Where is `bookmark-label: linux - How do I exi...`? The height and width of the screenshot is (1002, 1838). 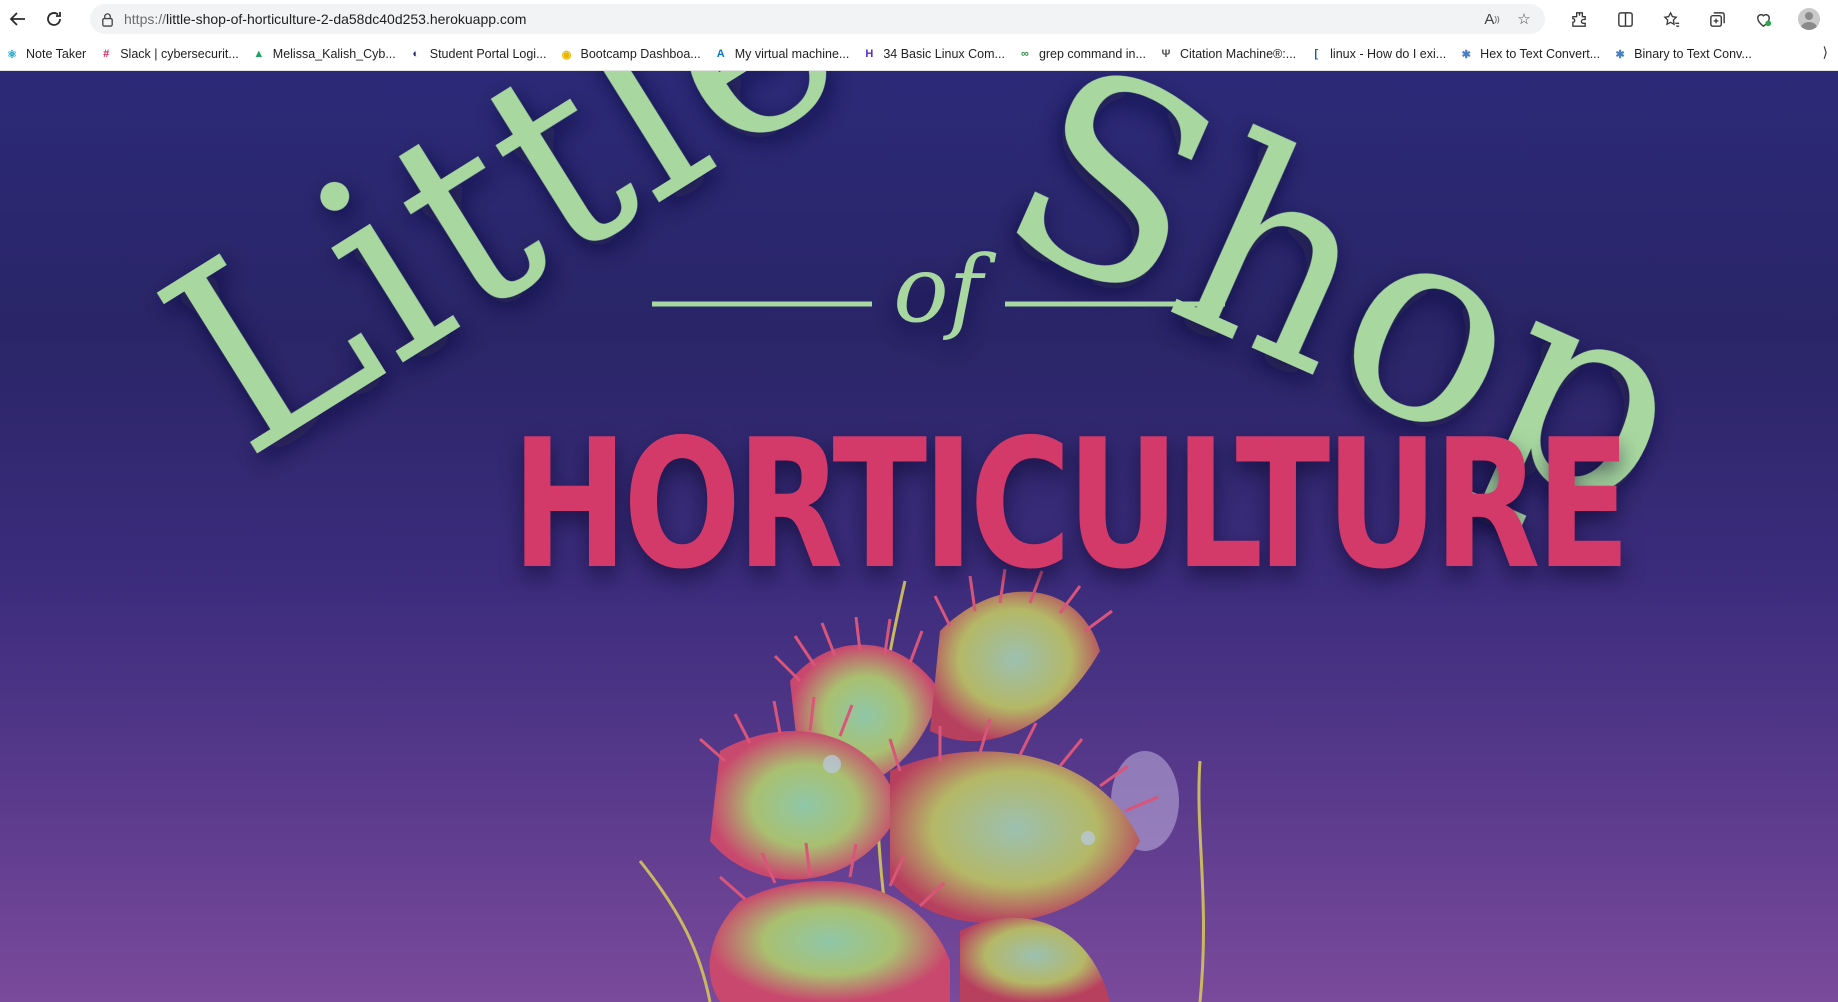 bookmark-label: linux - How do I exi... is located at coordinates (1388, 54).